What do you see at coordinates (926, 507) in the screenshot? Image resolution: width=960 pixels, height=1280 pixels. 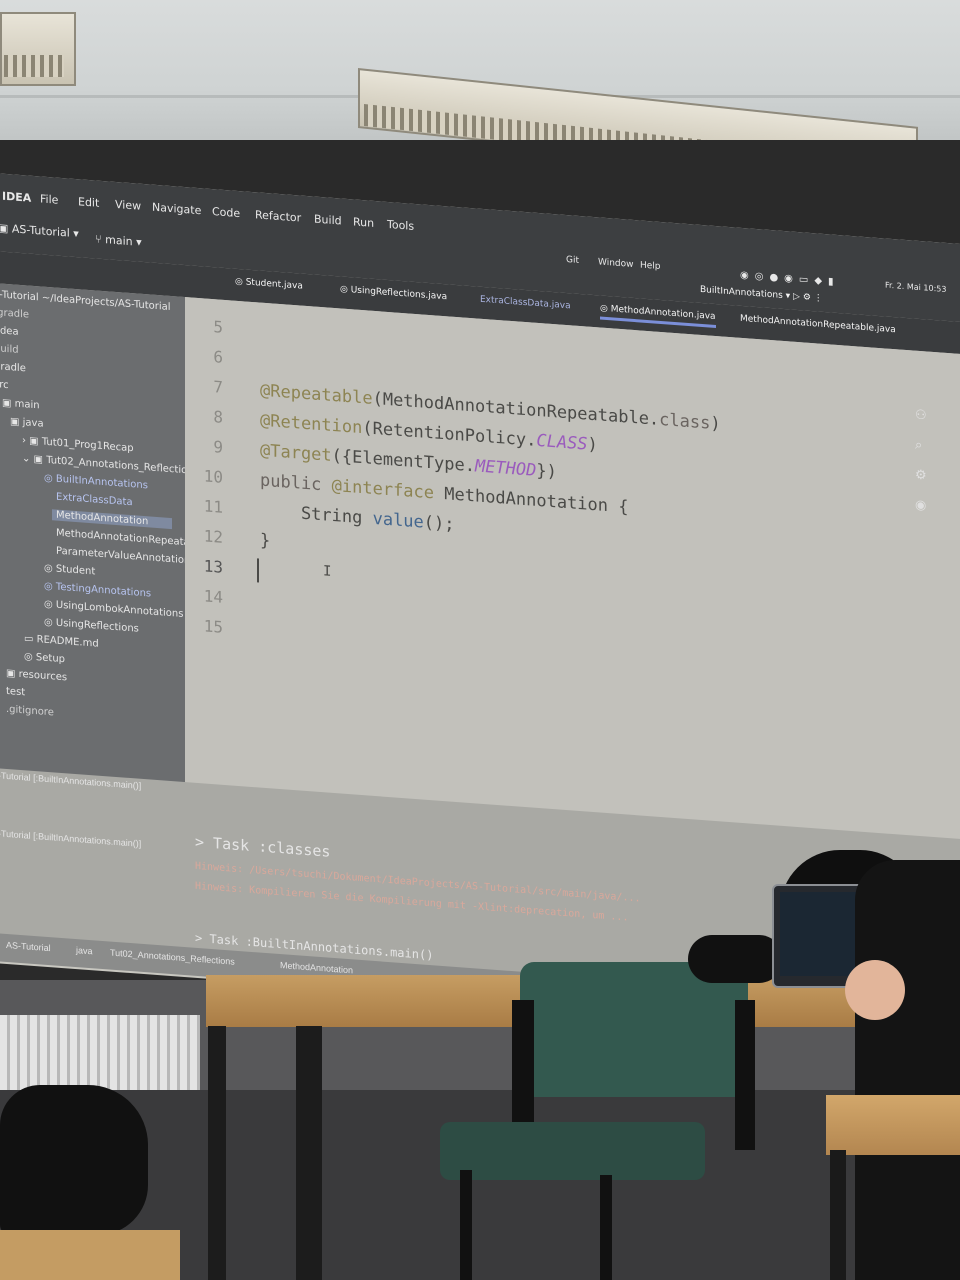 I see `notifications-icon: ◉` at bounding box center [926, 507].